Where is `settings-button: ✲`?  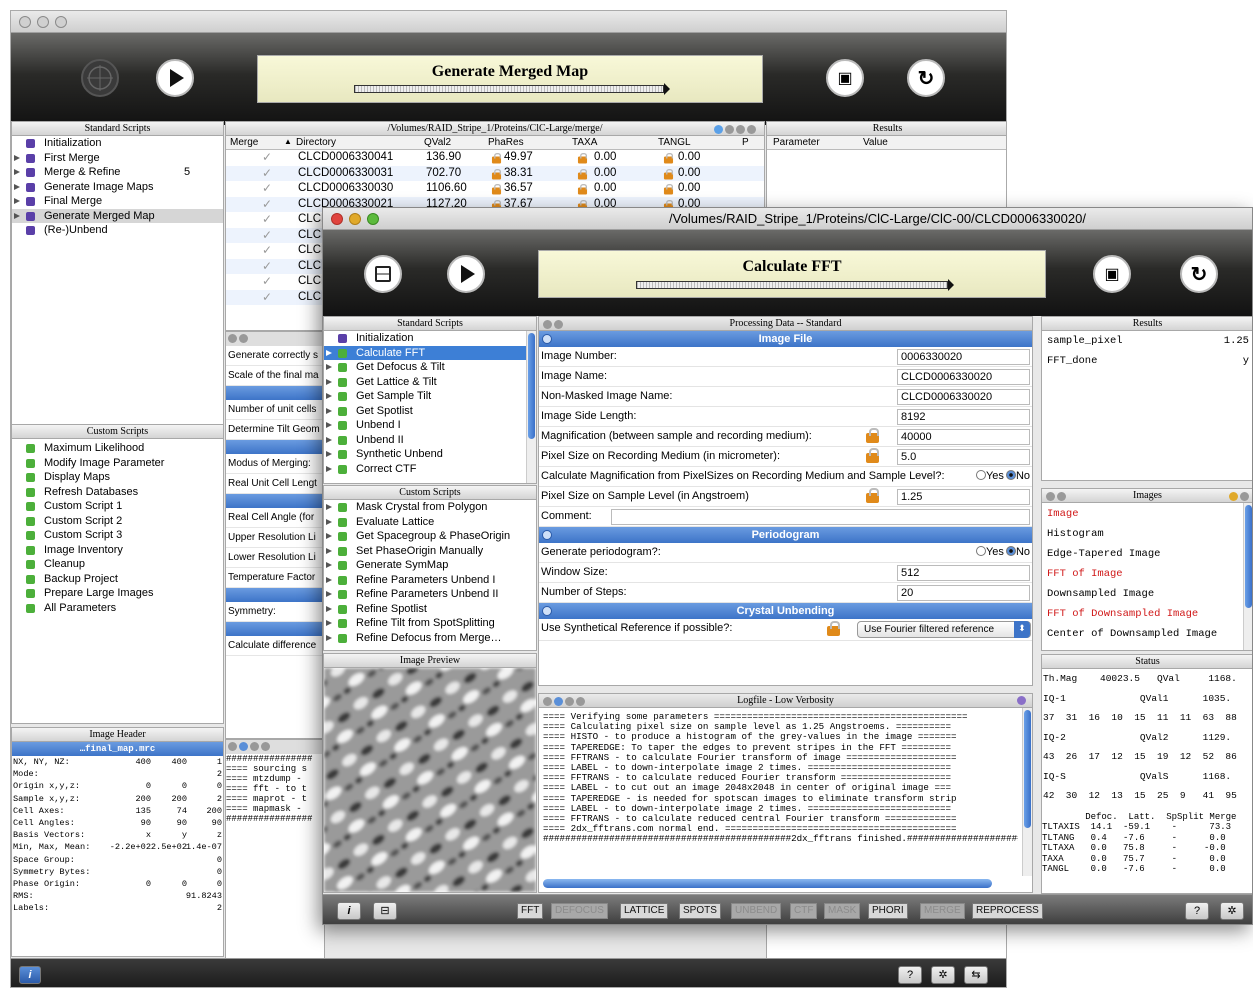
settings-button: ✲ is located at coordinates (1232, 911).